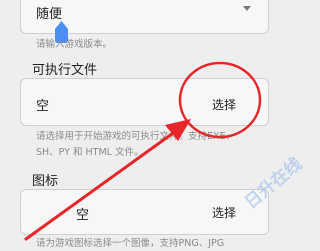 This screenshot has height=251, width=320. I want to click on dropdown-arrow-icon, so click(247, 8).